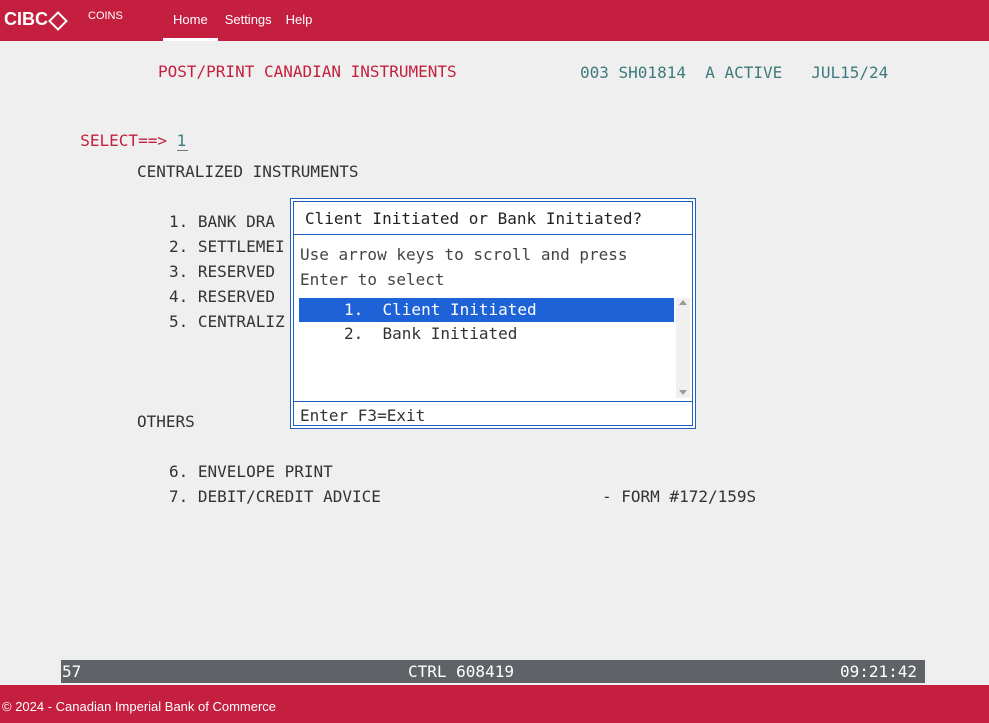 This screenshot has height=723, width=989. Describe the element at coordinates (307, 71) in the screenshot. I see `screen-title: POST/PRINT CANADIAN INSTRUMENTS` at that location.